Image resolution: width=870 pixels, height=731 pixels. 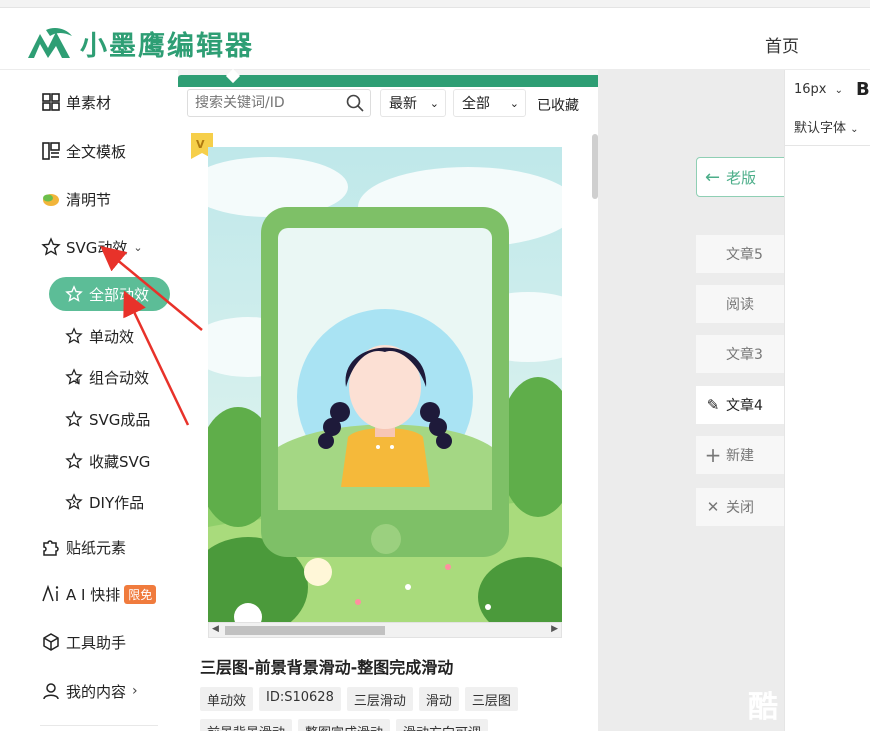 What do you see at coordinates (96, 642) in the screenshot?
I see `sidebar-item-label: 工具助手` at bounding box center [96, 642].